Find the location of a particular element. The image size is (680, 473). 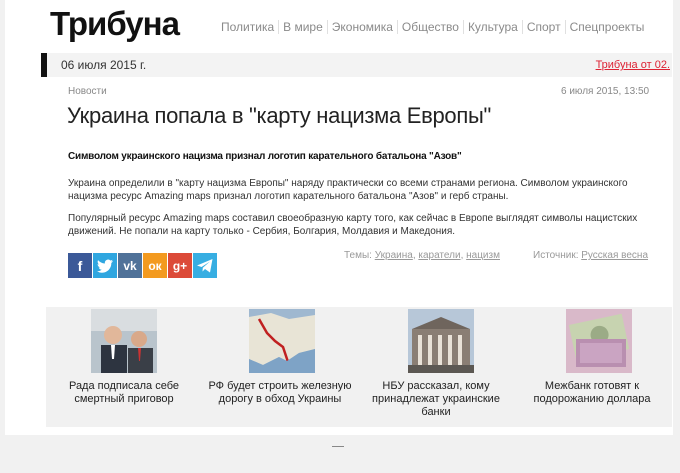

related-caption: Рада подписала себе смертный приговор is located at coordinates (124, 392).